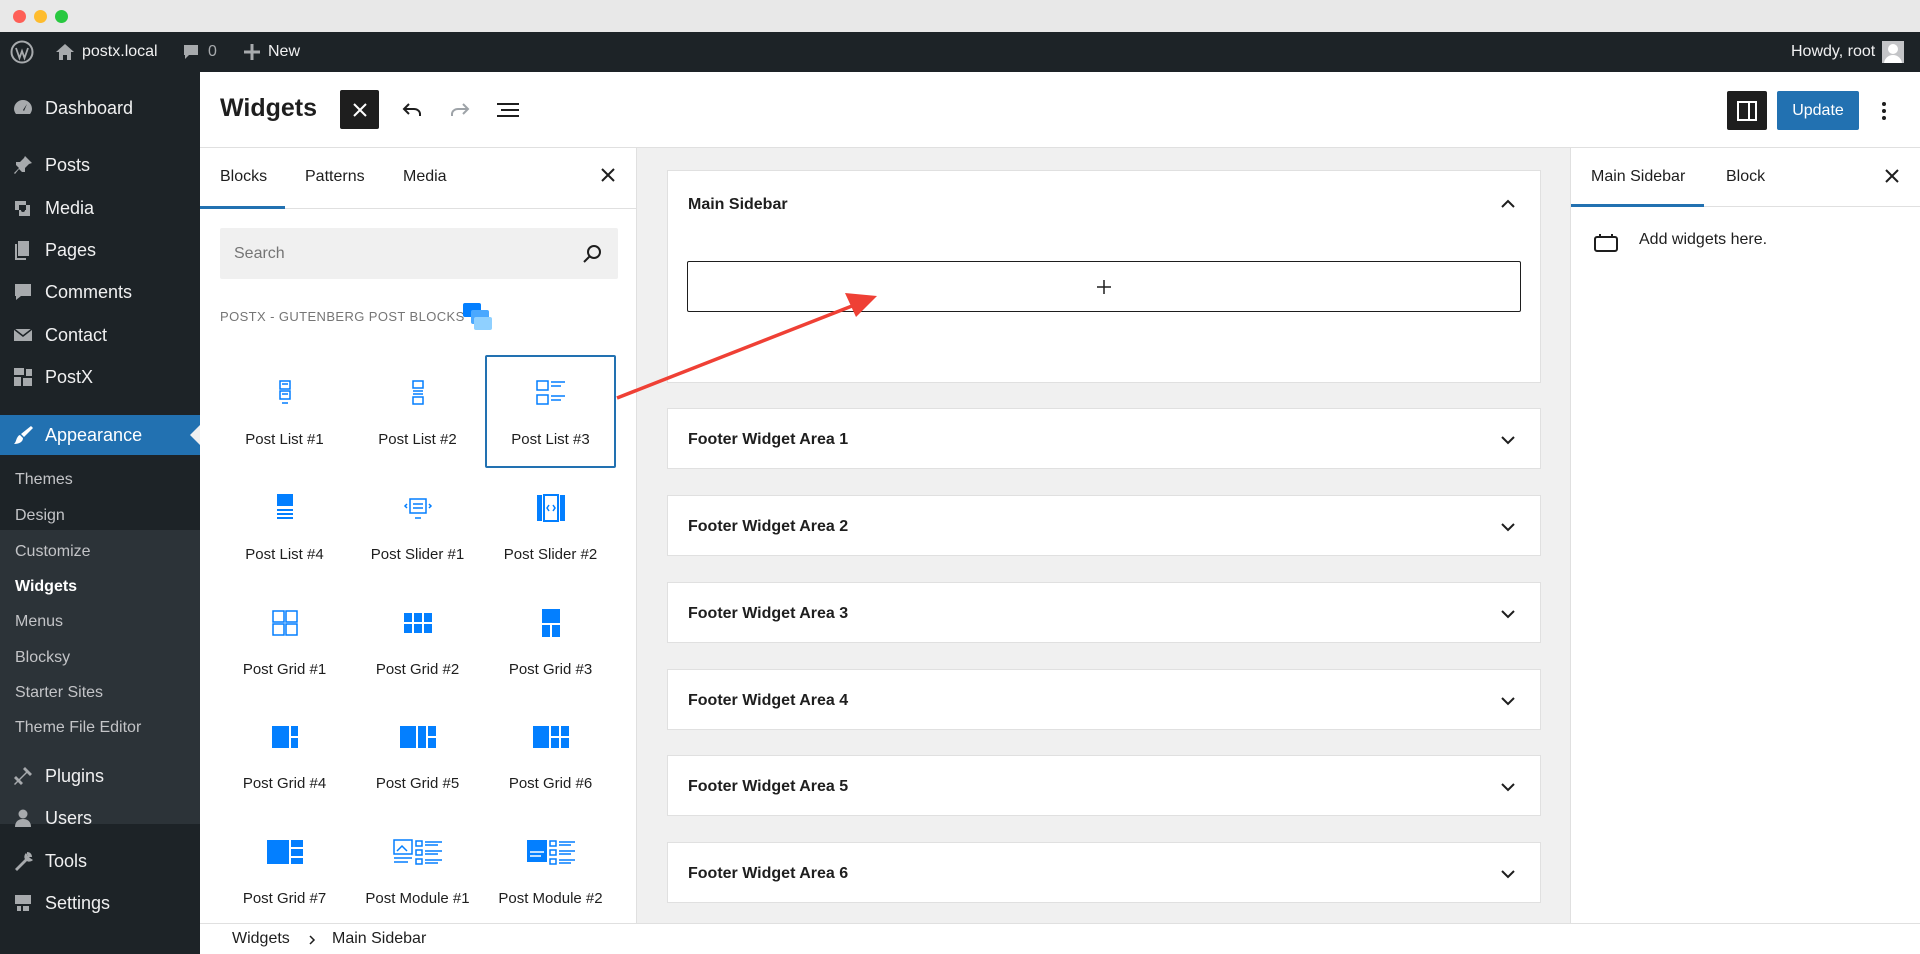 This screenshot has height=954, width=1920. Describe the element at coordinates (425, 177) in the screenshot. I see `tab-media: Media` at that location.